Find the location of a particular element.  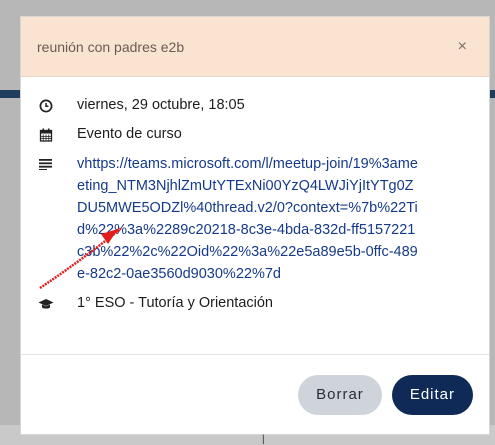

background-mark: | is located at coordinates (263, 439).